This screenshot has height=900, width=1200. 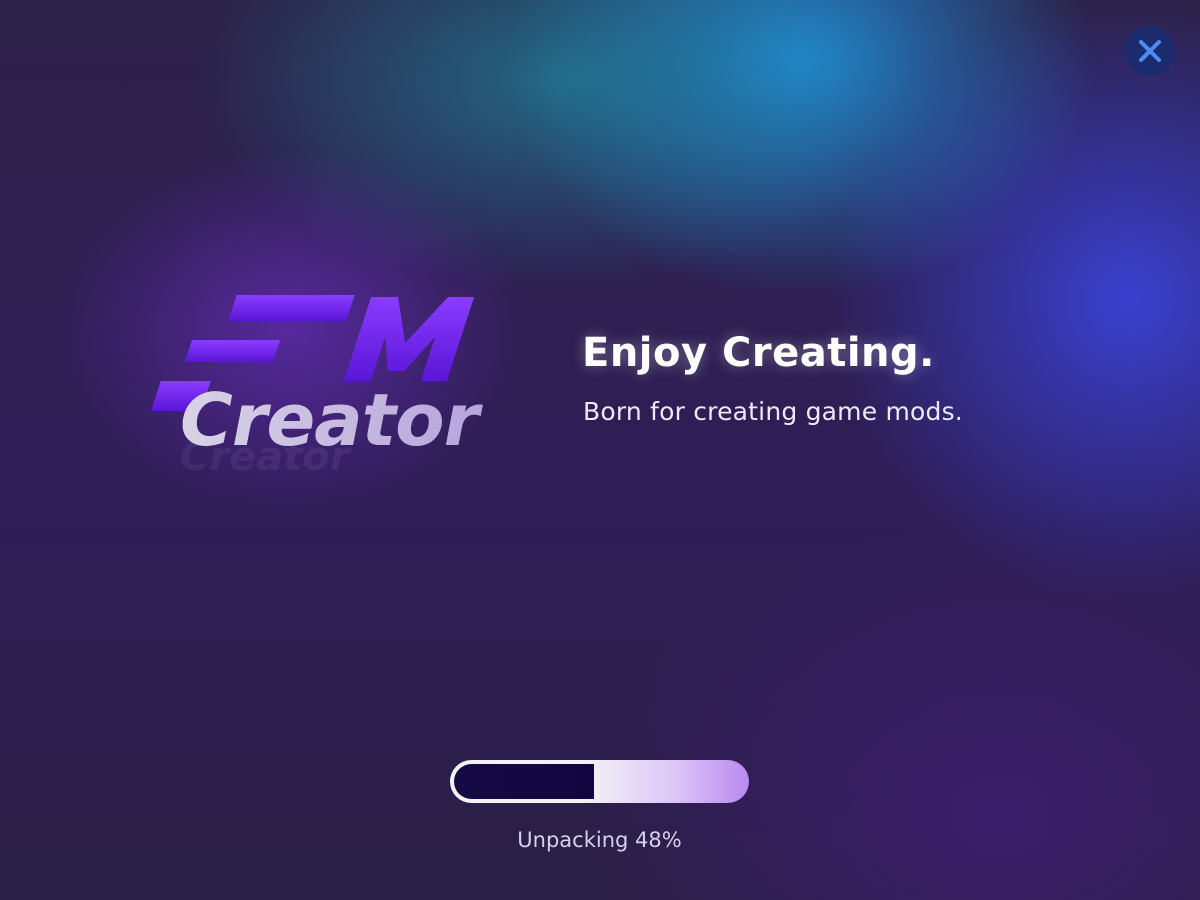 What do you see at coordinates (266, 457) in the screenshot?
I see `logo-reflection: Creator` at bounding box center [266, 457].